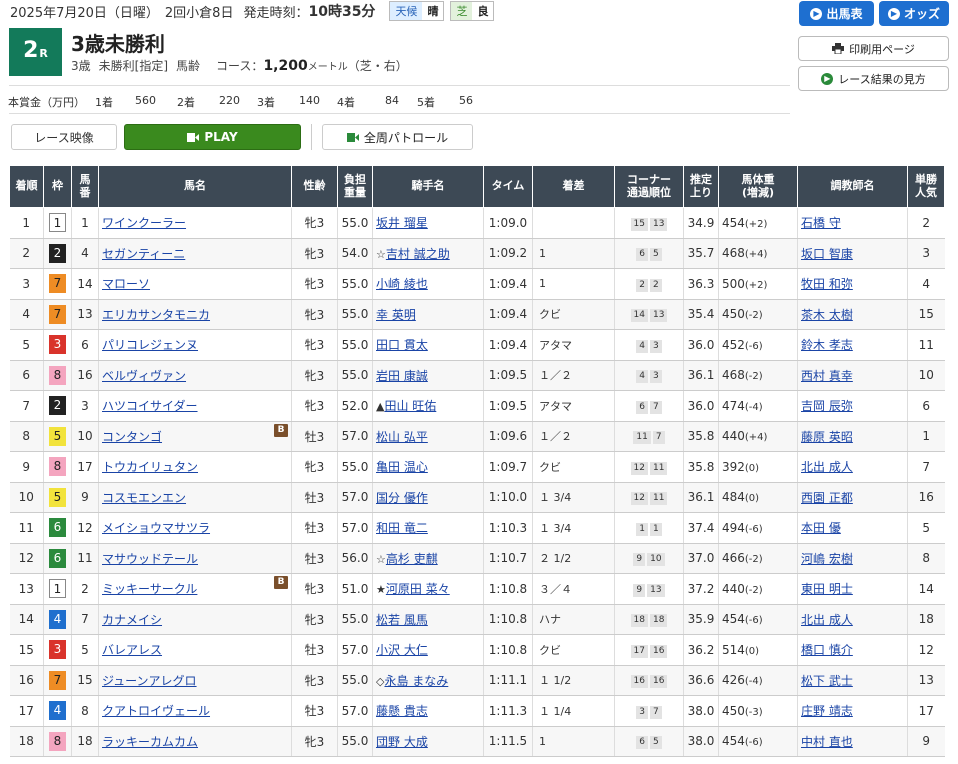 The height and width of the screenshot is (764, 958). Describe the element at coordinates (701, 253) in the screenshot. I see `last3f-cell: 35.7` at that location.